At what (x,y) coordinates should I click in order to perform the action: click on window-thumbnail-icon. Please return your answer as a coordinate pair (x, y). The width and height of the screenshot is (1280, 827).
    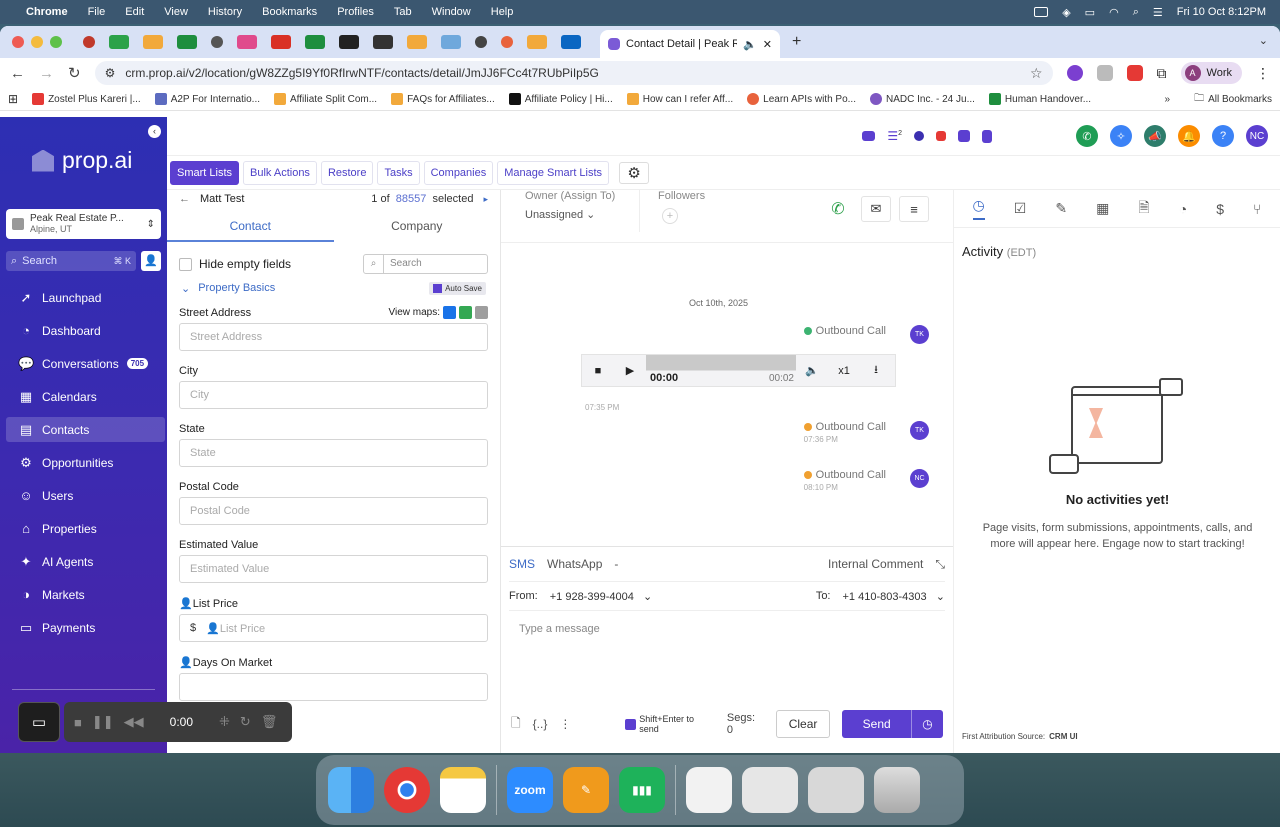
    Looking at the image, I should click on (770, 790).